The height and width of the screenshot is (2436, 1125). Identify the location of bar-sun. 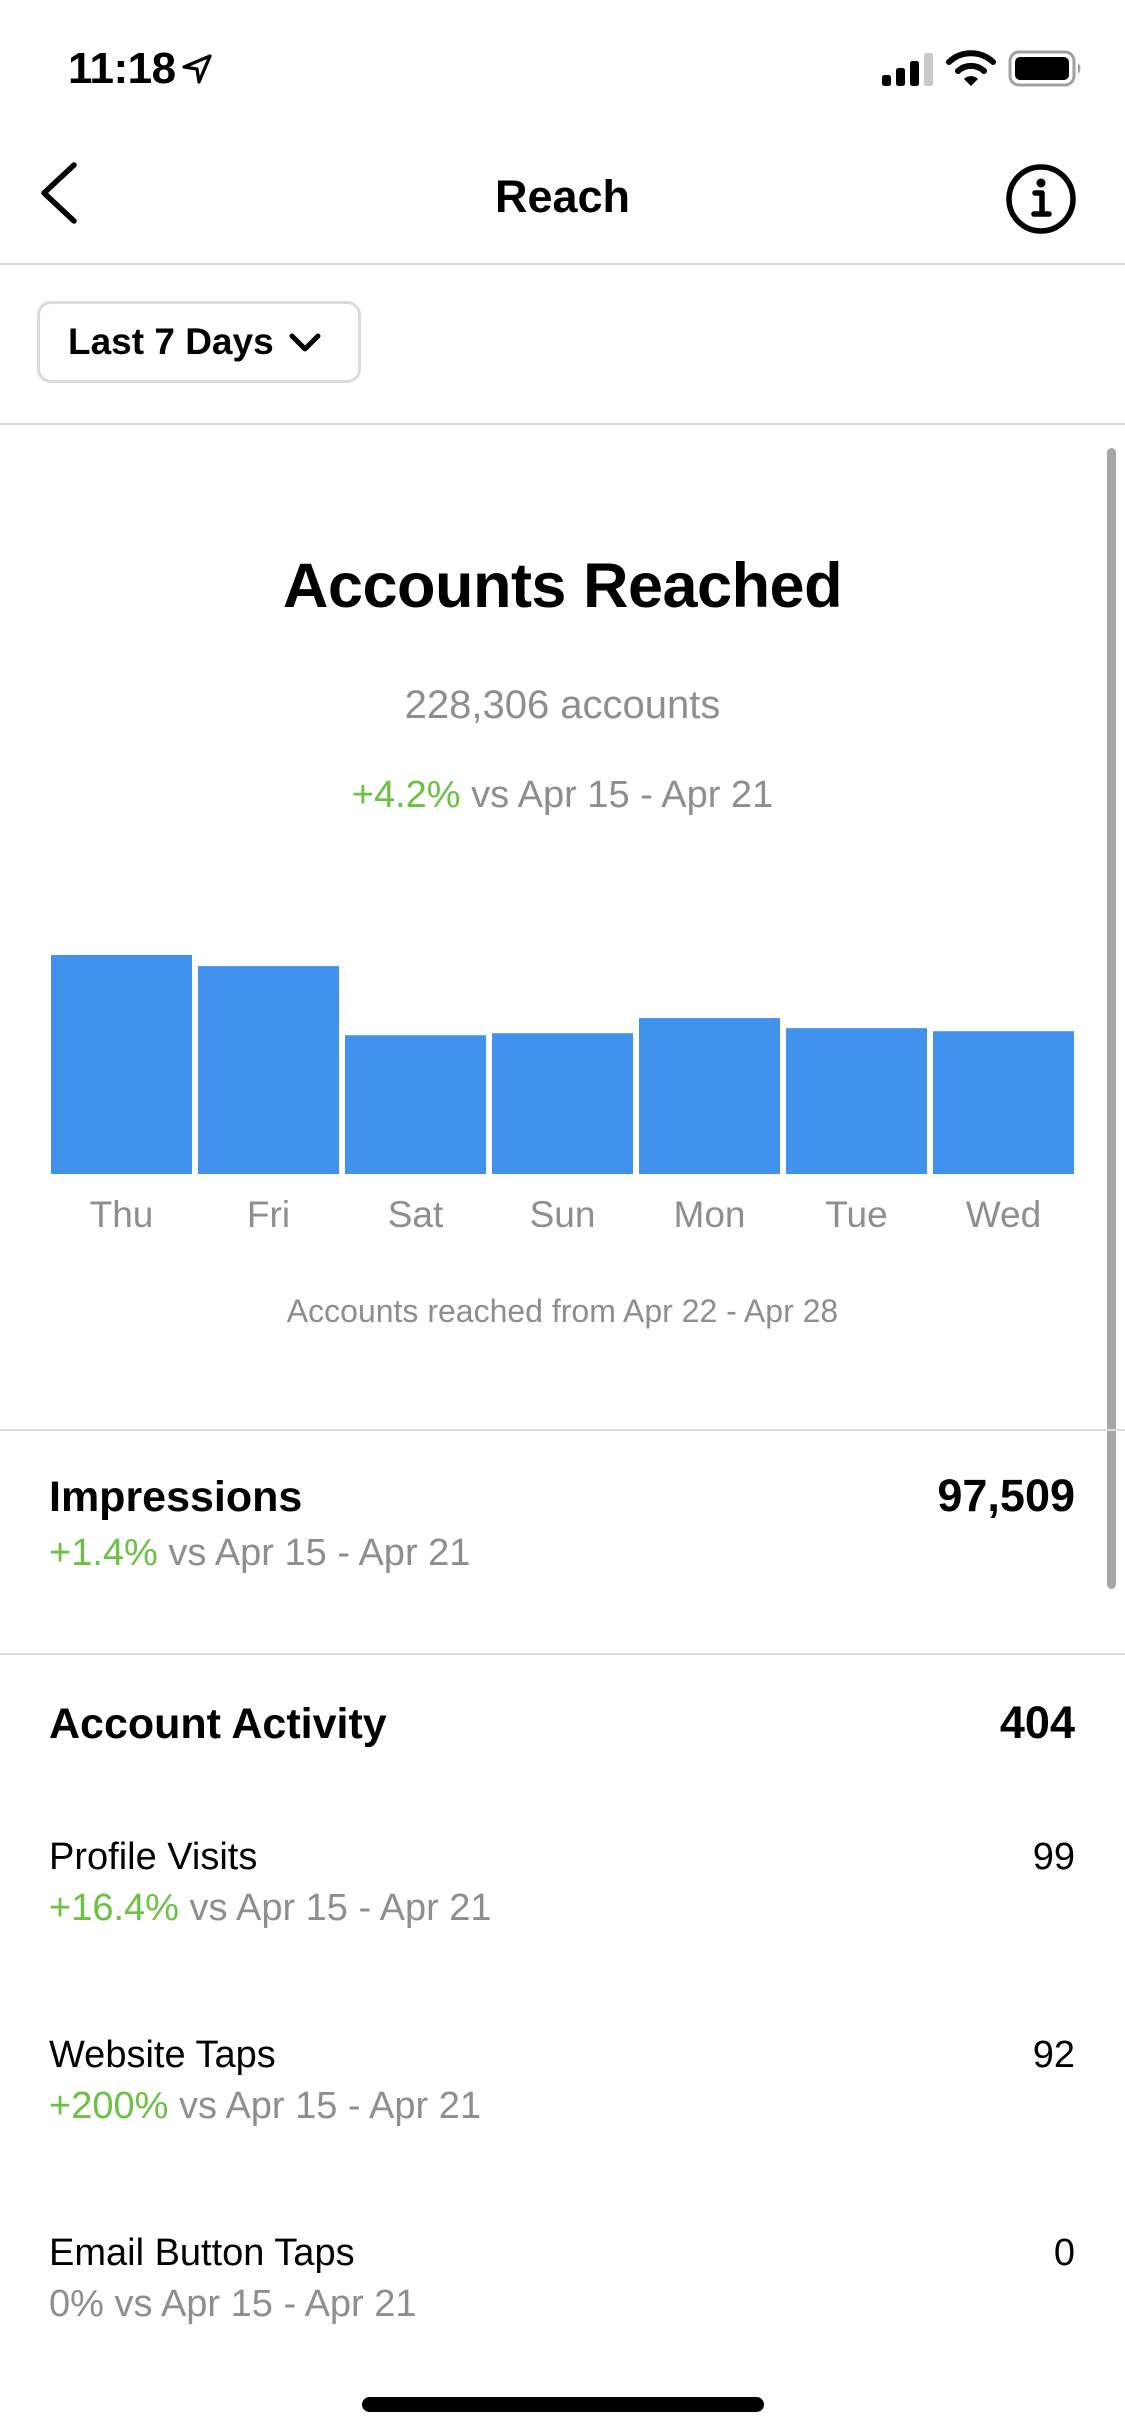
(562, 1103).